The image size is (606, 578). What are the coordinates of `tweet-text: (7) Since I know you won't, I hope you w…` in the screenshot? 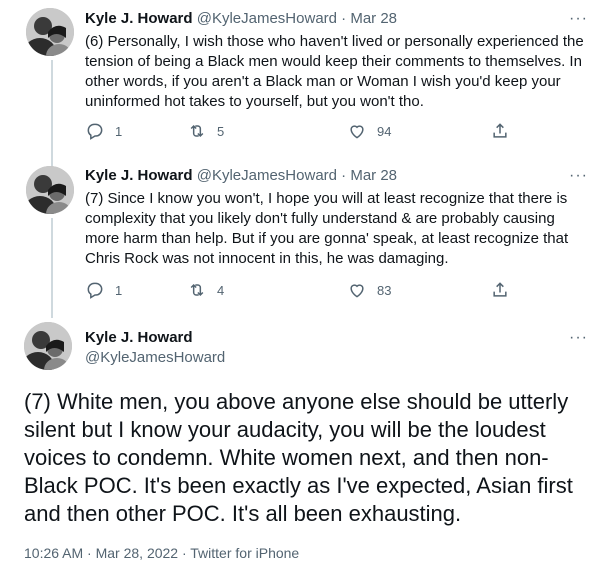 It's located at (327, 228).